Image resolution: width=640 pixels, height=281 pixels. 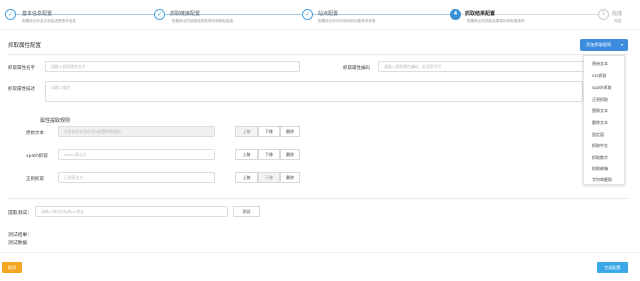 I want to click on rule-1-down-button: 下移, so click(x=269, y=131).